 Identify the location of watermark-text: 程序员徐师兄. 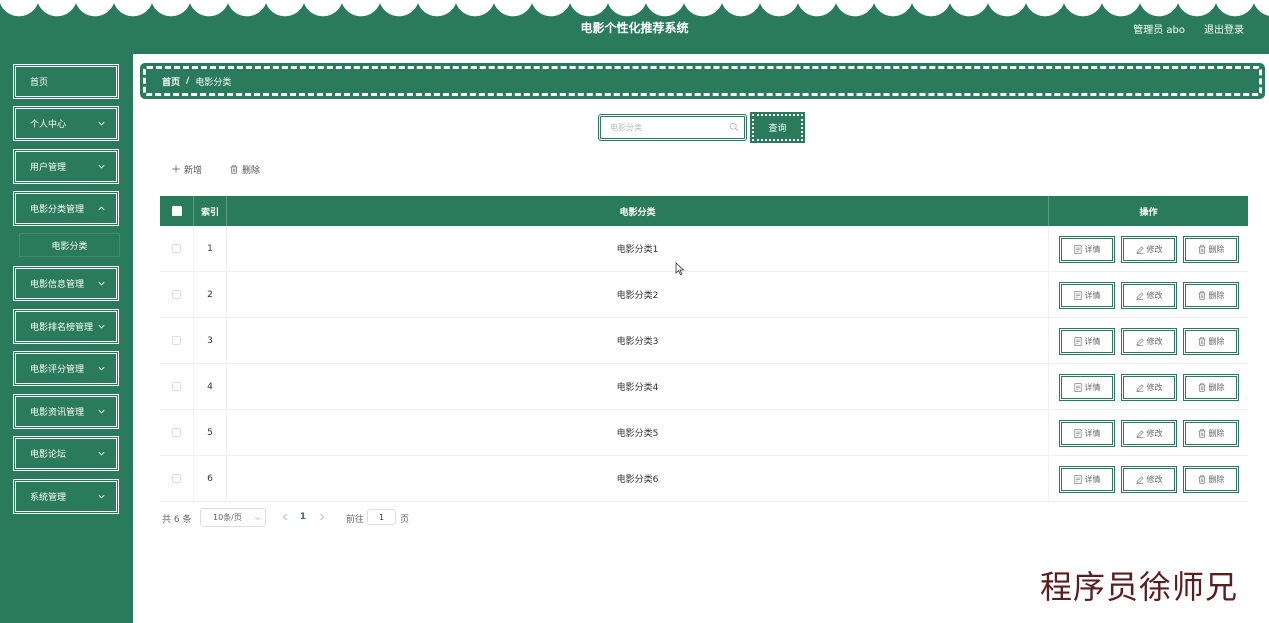
(1139, 587).